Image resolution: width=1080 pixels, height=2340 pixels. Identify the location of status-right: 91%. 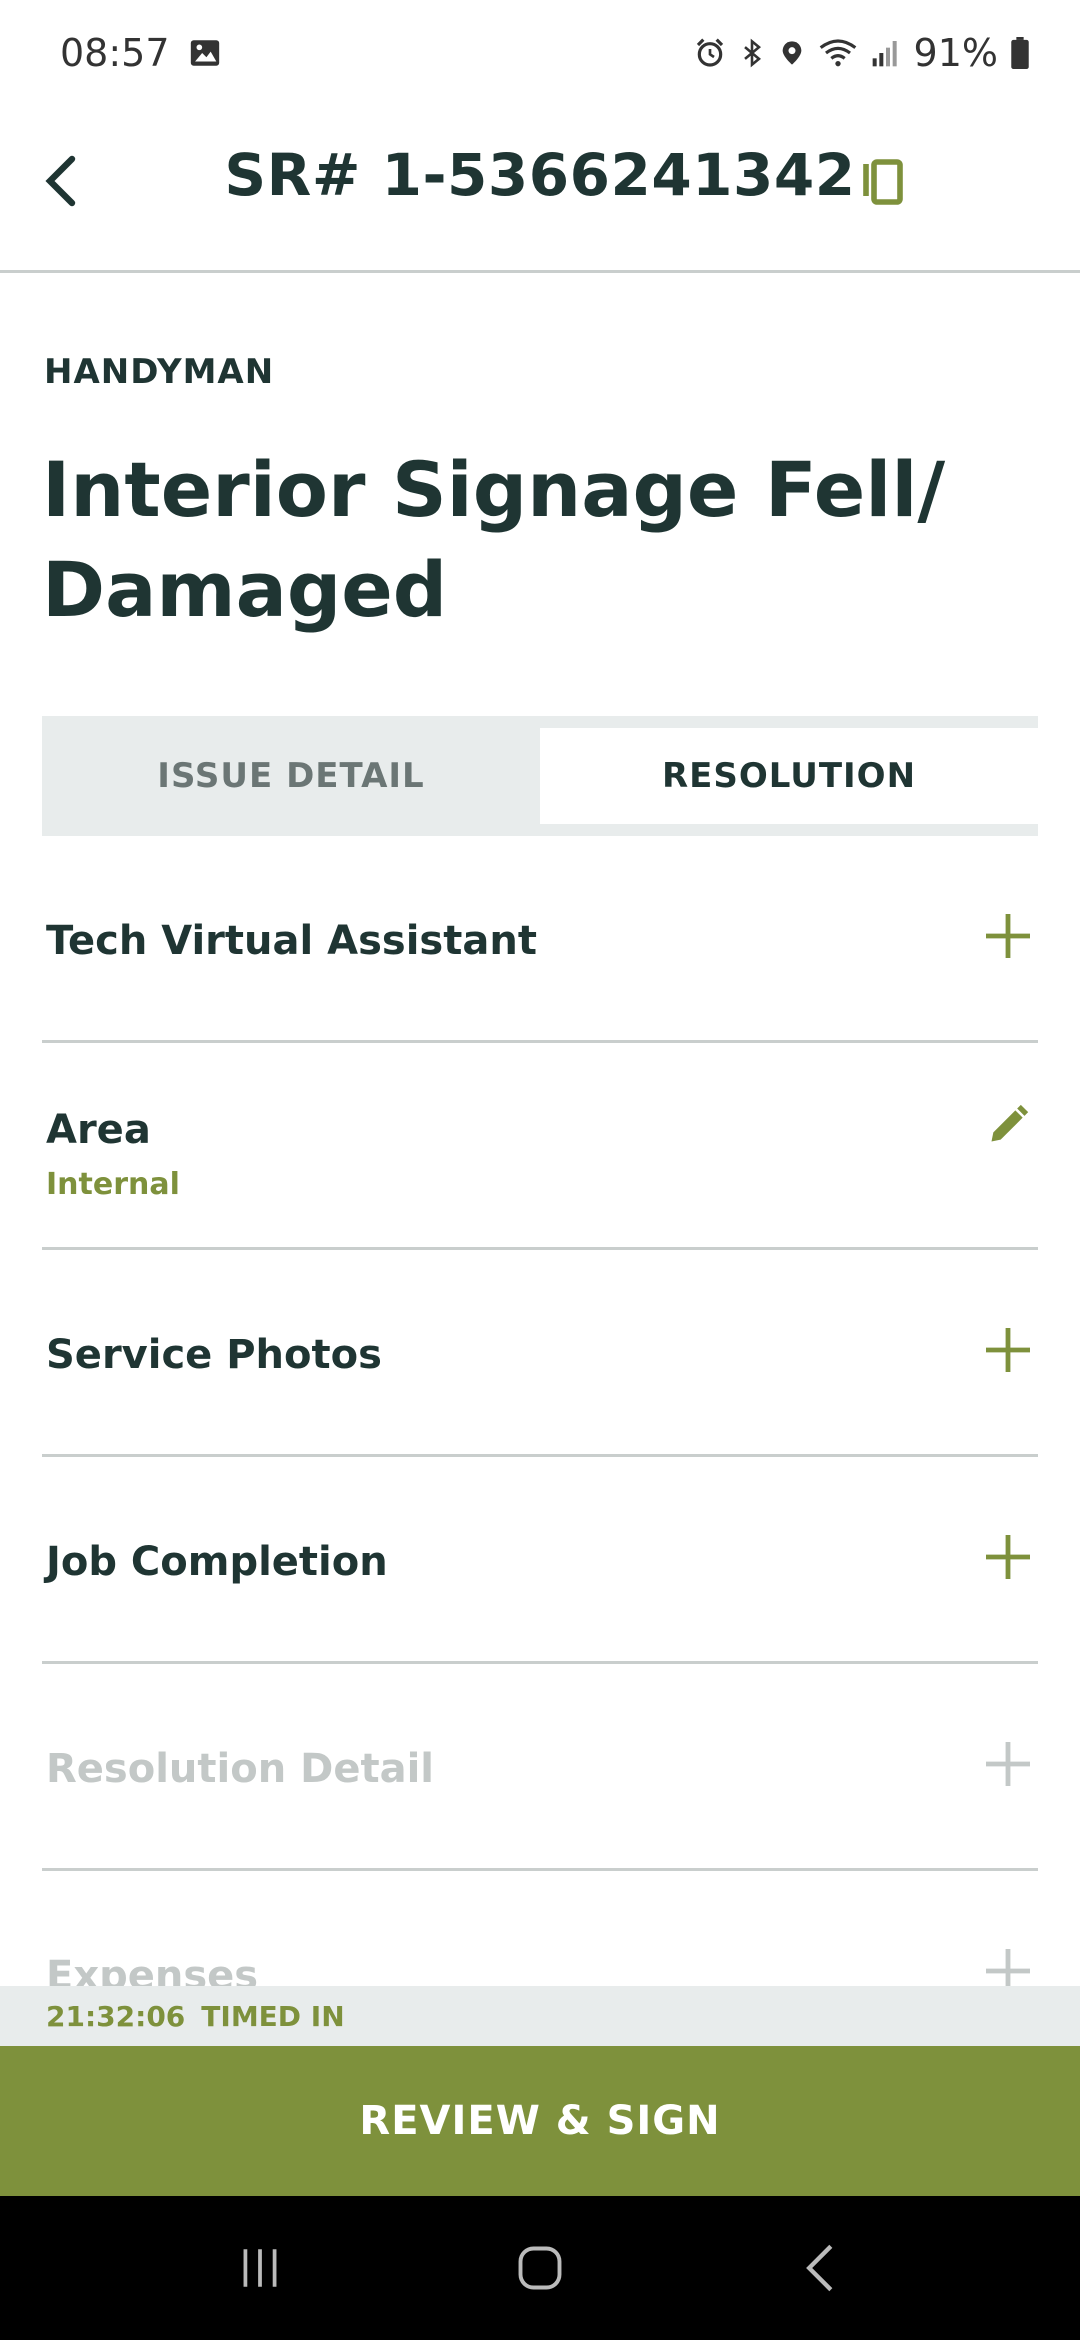
(862, 53).